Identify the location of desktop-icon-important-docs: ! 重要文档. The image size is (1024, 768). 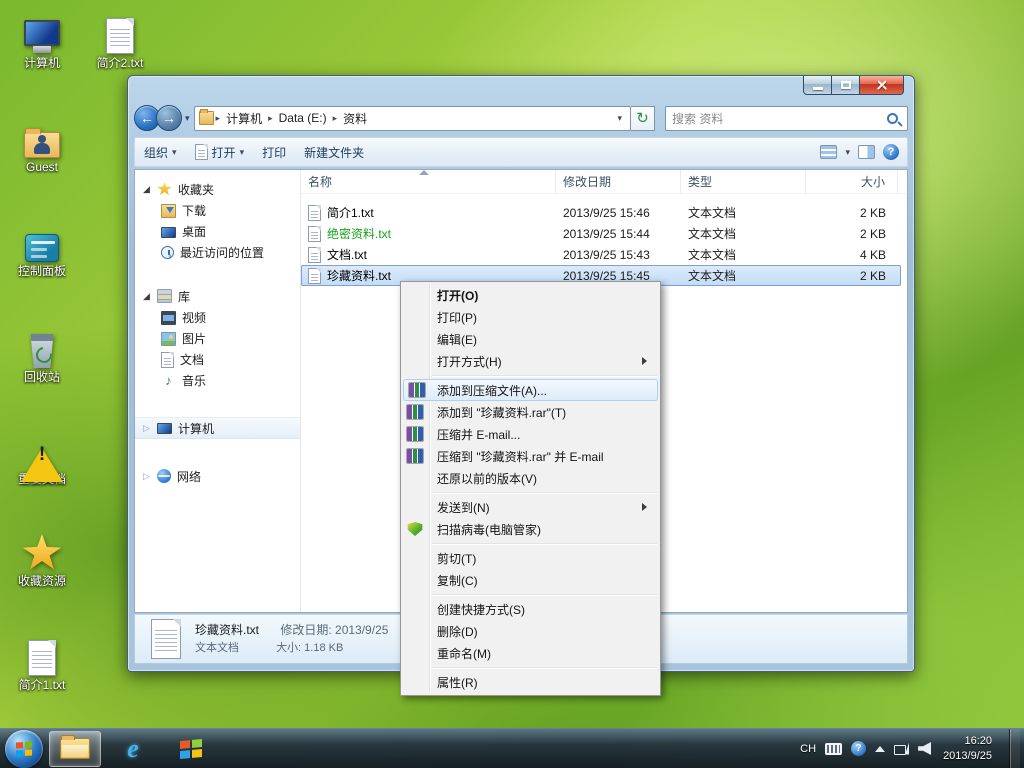
(42, 455).